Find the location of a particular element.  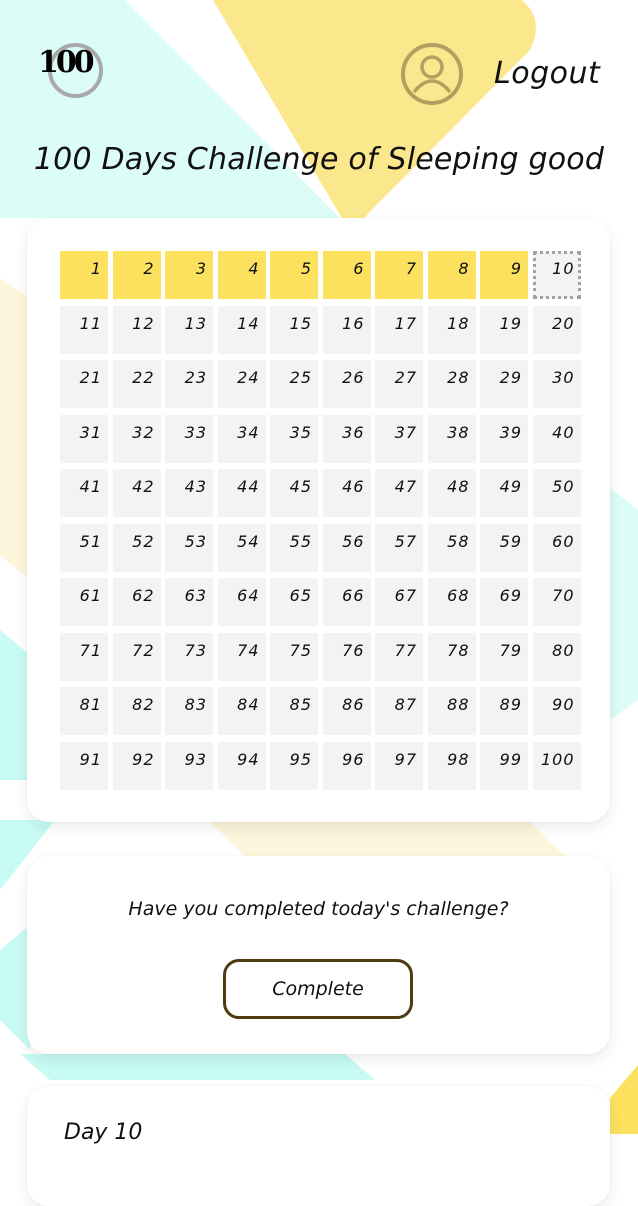

day-cell-pending: 22 is located at coordinates (136, 384).